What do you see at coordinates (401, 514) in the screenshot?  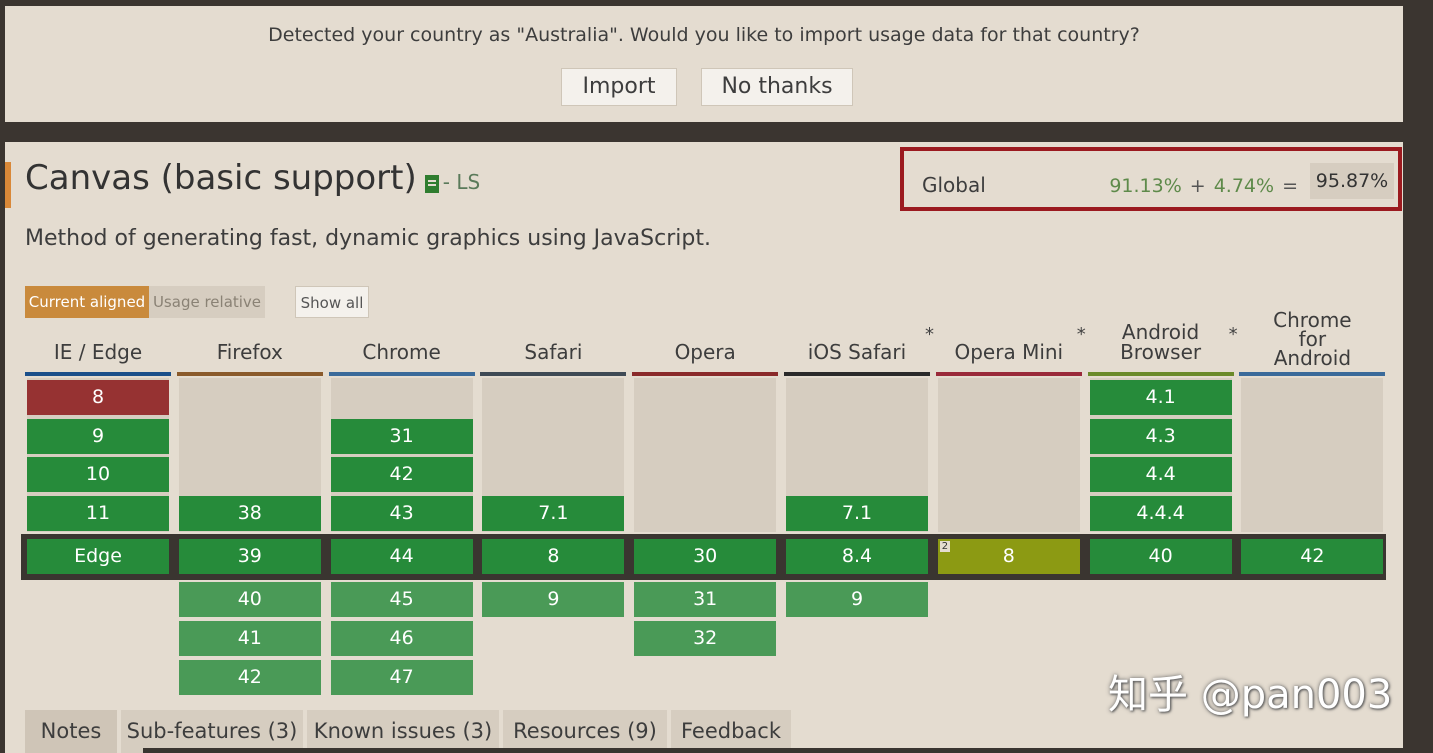 I see `version-cell: 43` at bounding box center [401, 514].